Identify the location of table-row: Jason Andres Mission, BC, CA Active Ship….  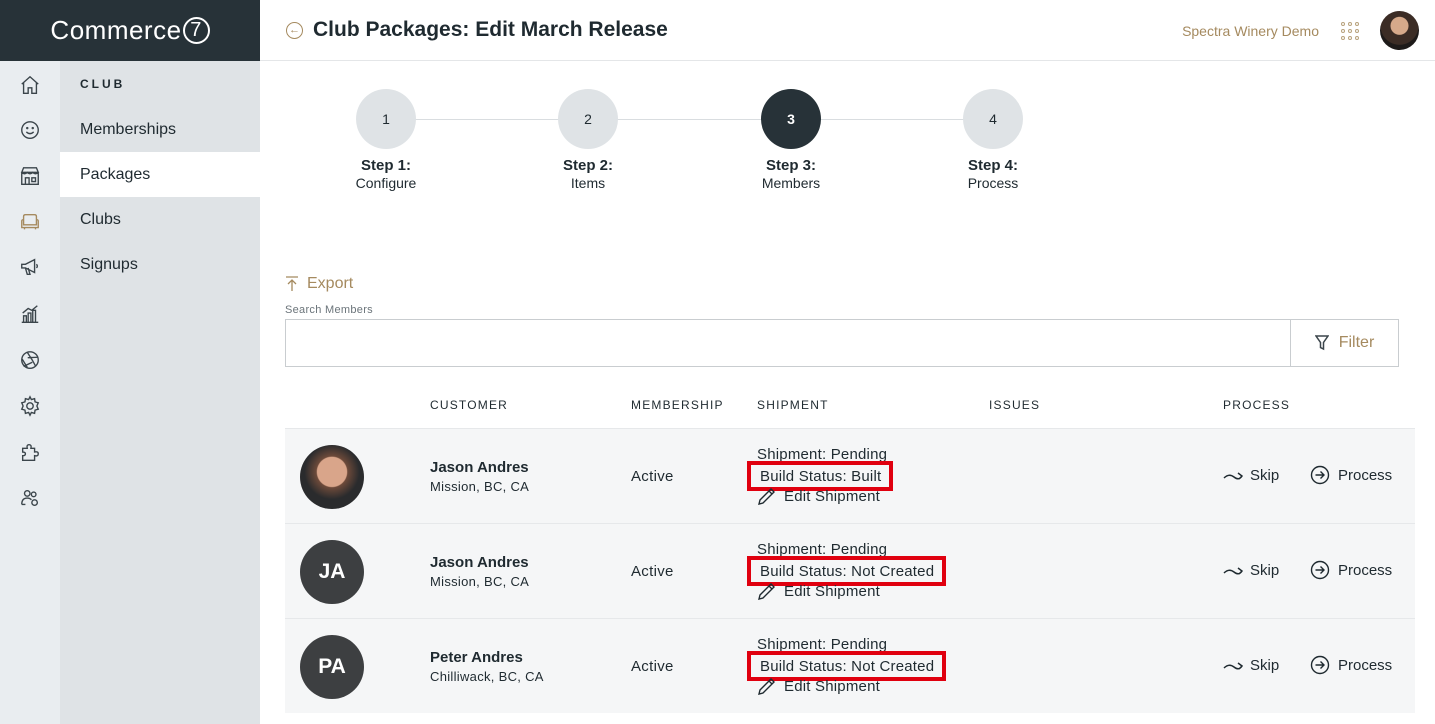
(850, 475).